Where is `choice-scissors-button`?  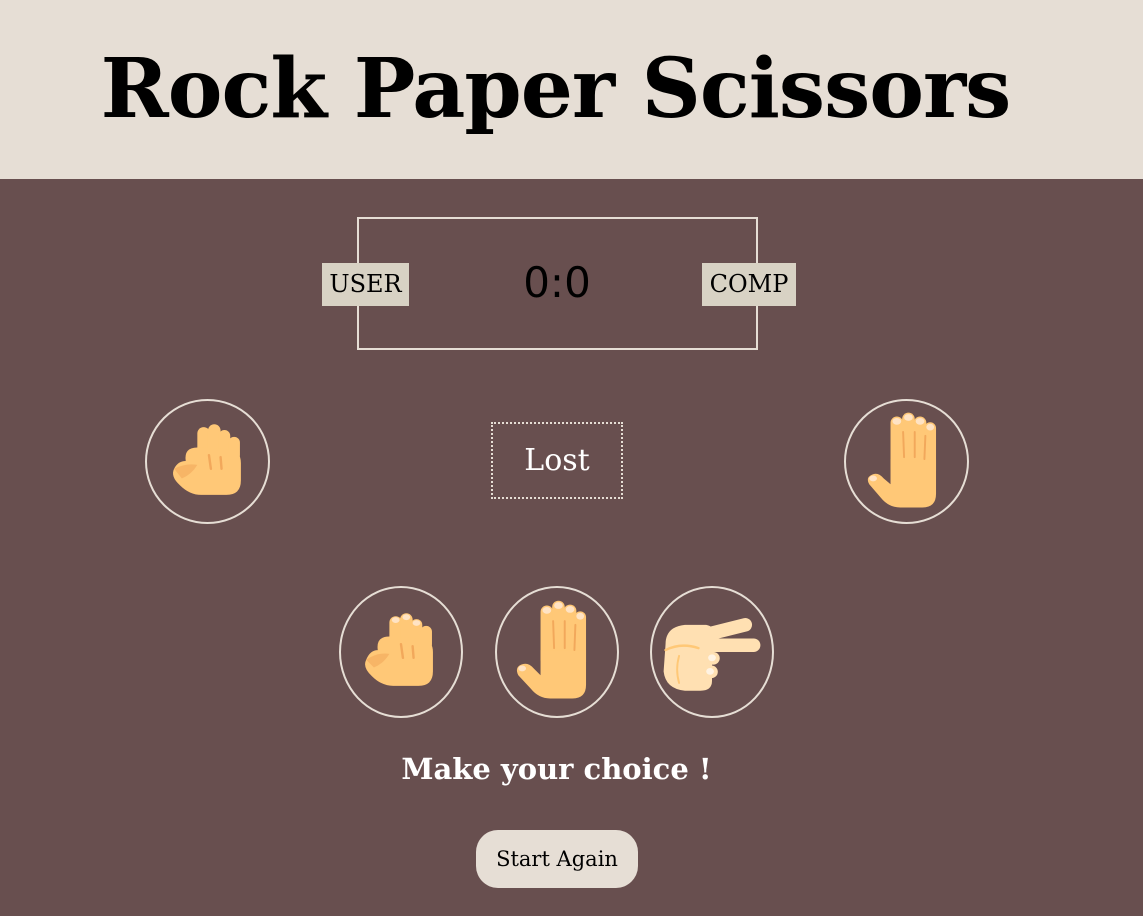 choice-scissors-button is located at coordinates (712, 652).